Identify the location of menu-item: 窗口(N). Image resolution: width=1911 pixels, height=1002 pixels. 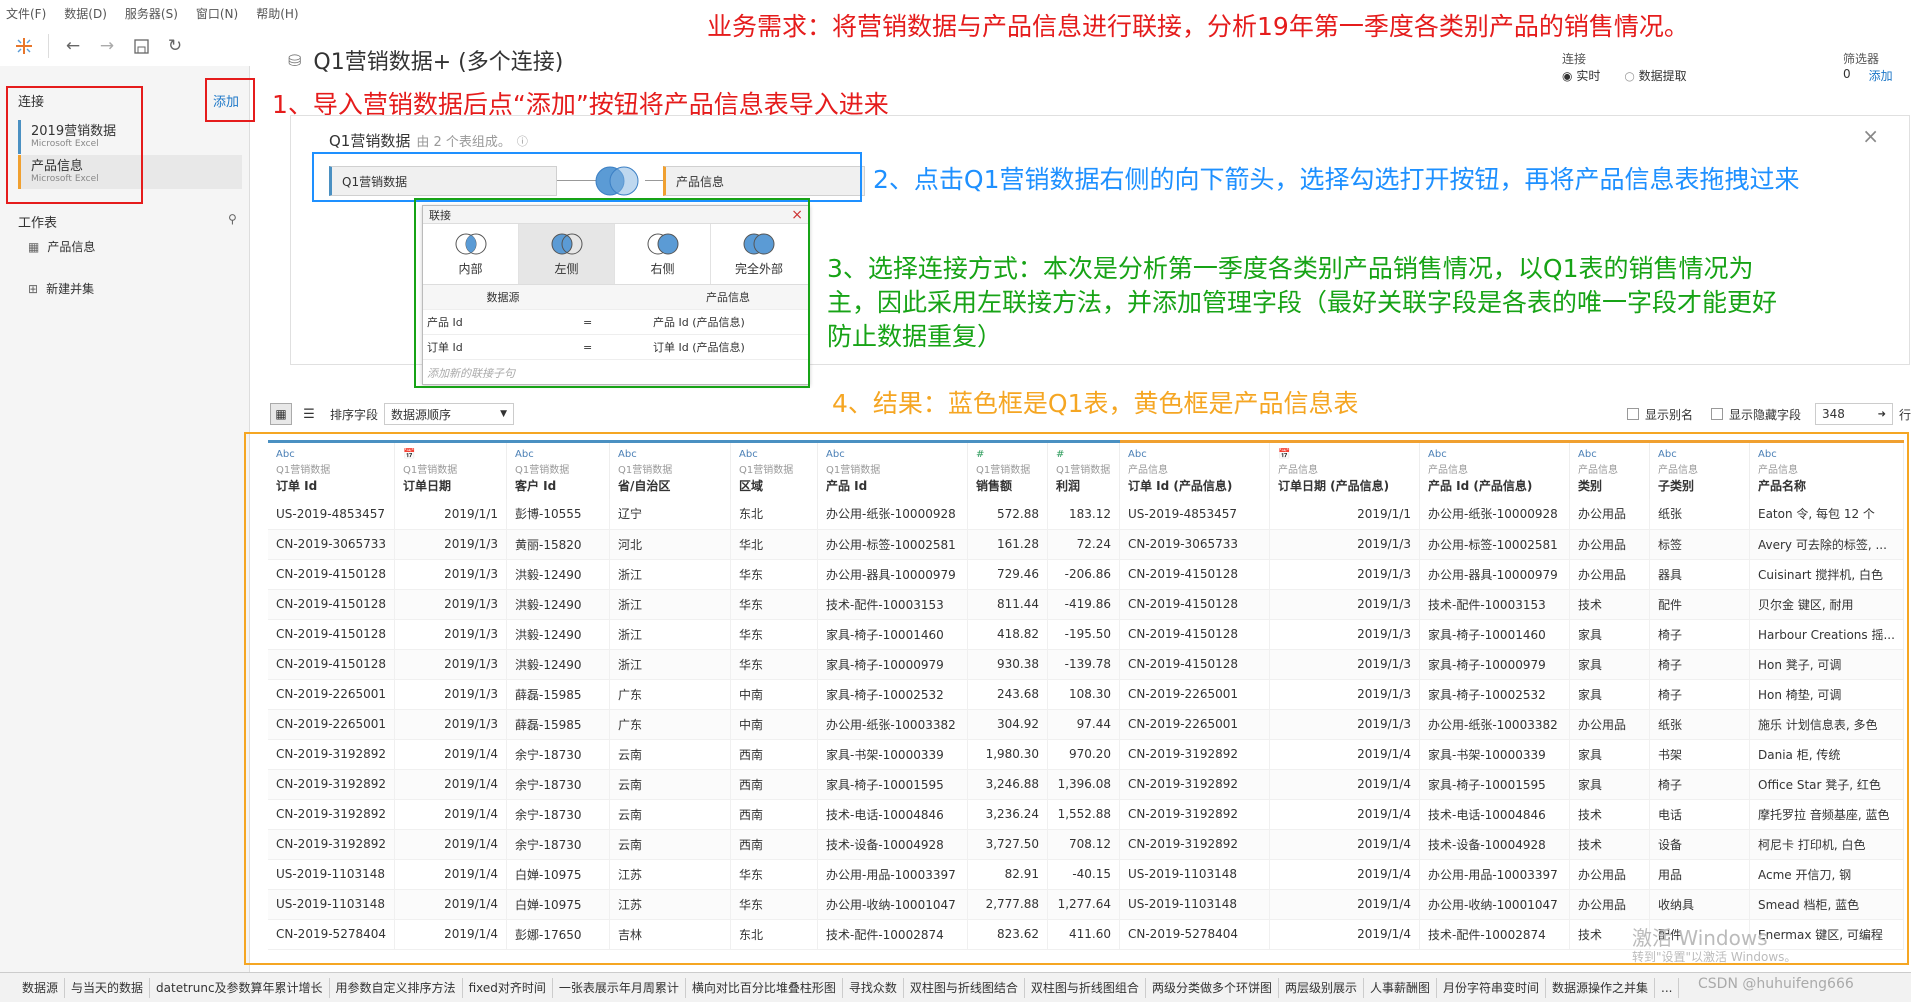
(217, 13).